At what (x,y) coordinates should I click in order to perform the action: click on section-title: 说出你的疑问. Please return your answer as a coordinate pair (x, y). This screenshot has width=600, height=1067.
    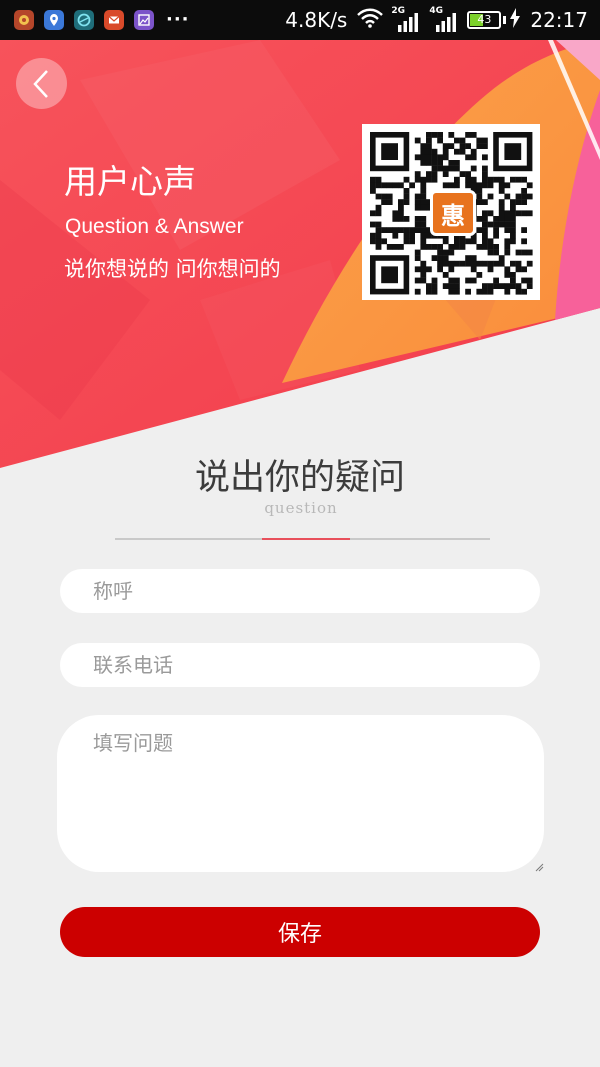
    Looking at the image, I should click on (299, 478).